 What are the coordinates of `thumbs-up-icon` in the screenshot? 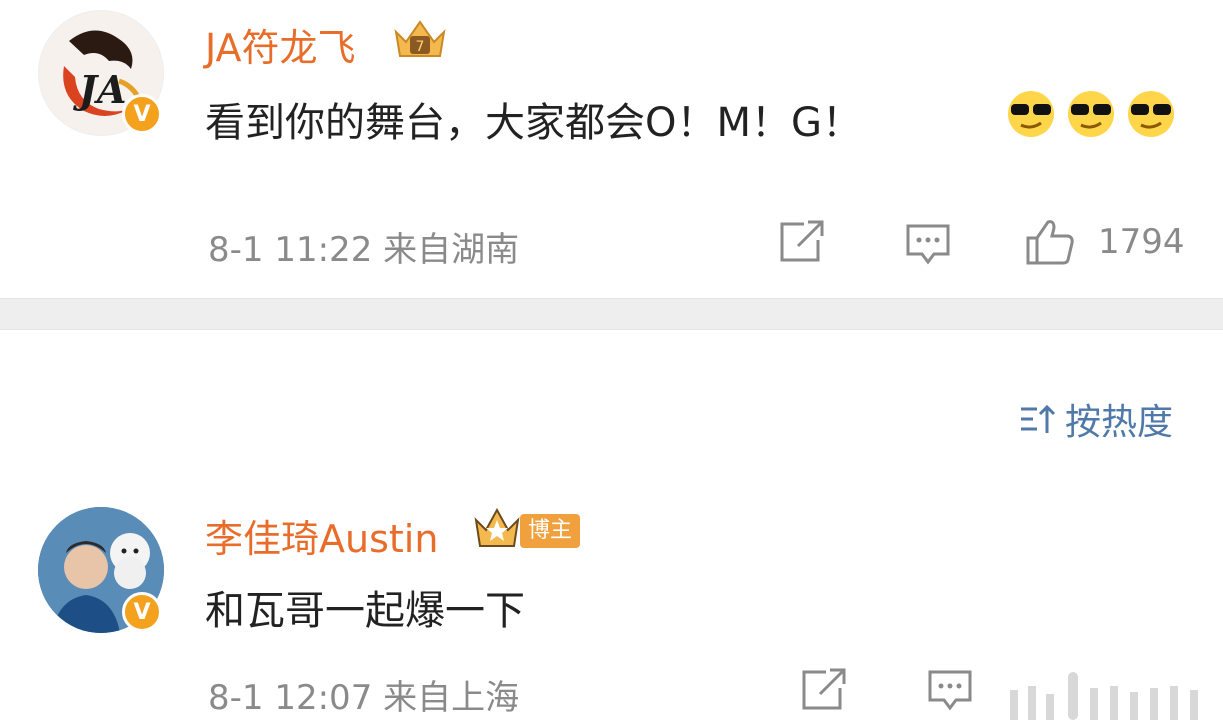 It's located at (1050, 242).